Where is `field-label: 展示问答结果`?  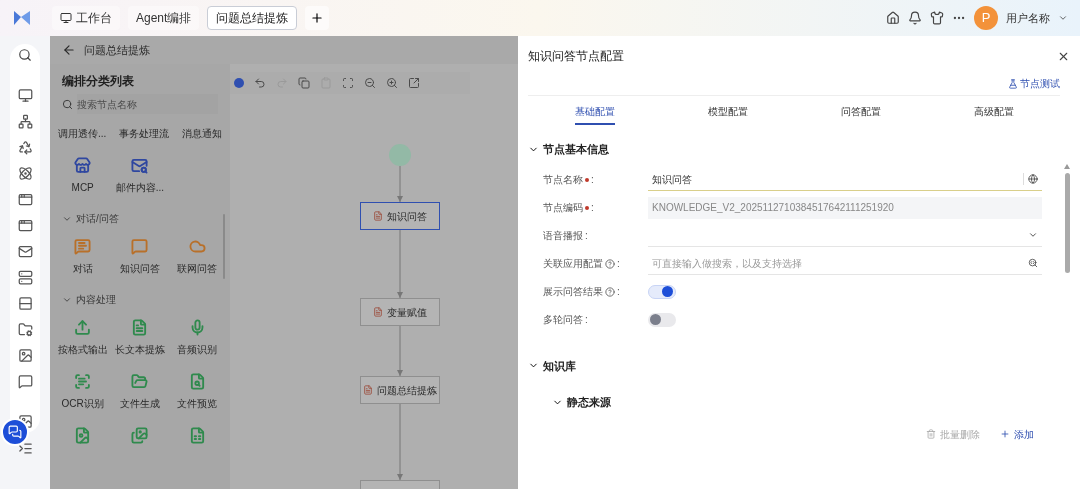 field-label: 展示问答结果 is located at coordinates (573, 292).